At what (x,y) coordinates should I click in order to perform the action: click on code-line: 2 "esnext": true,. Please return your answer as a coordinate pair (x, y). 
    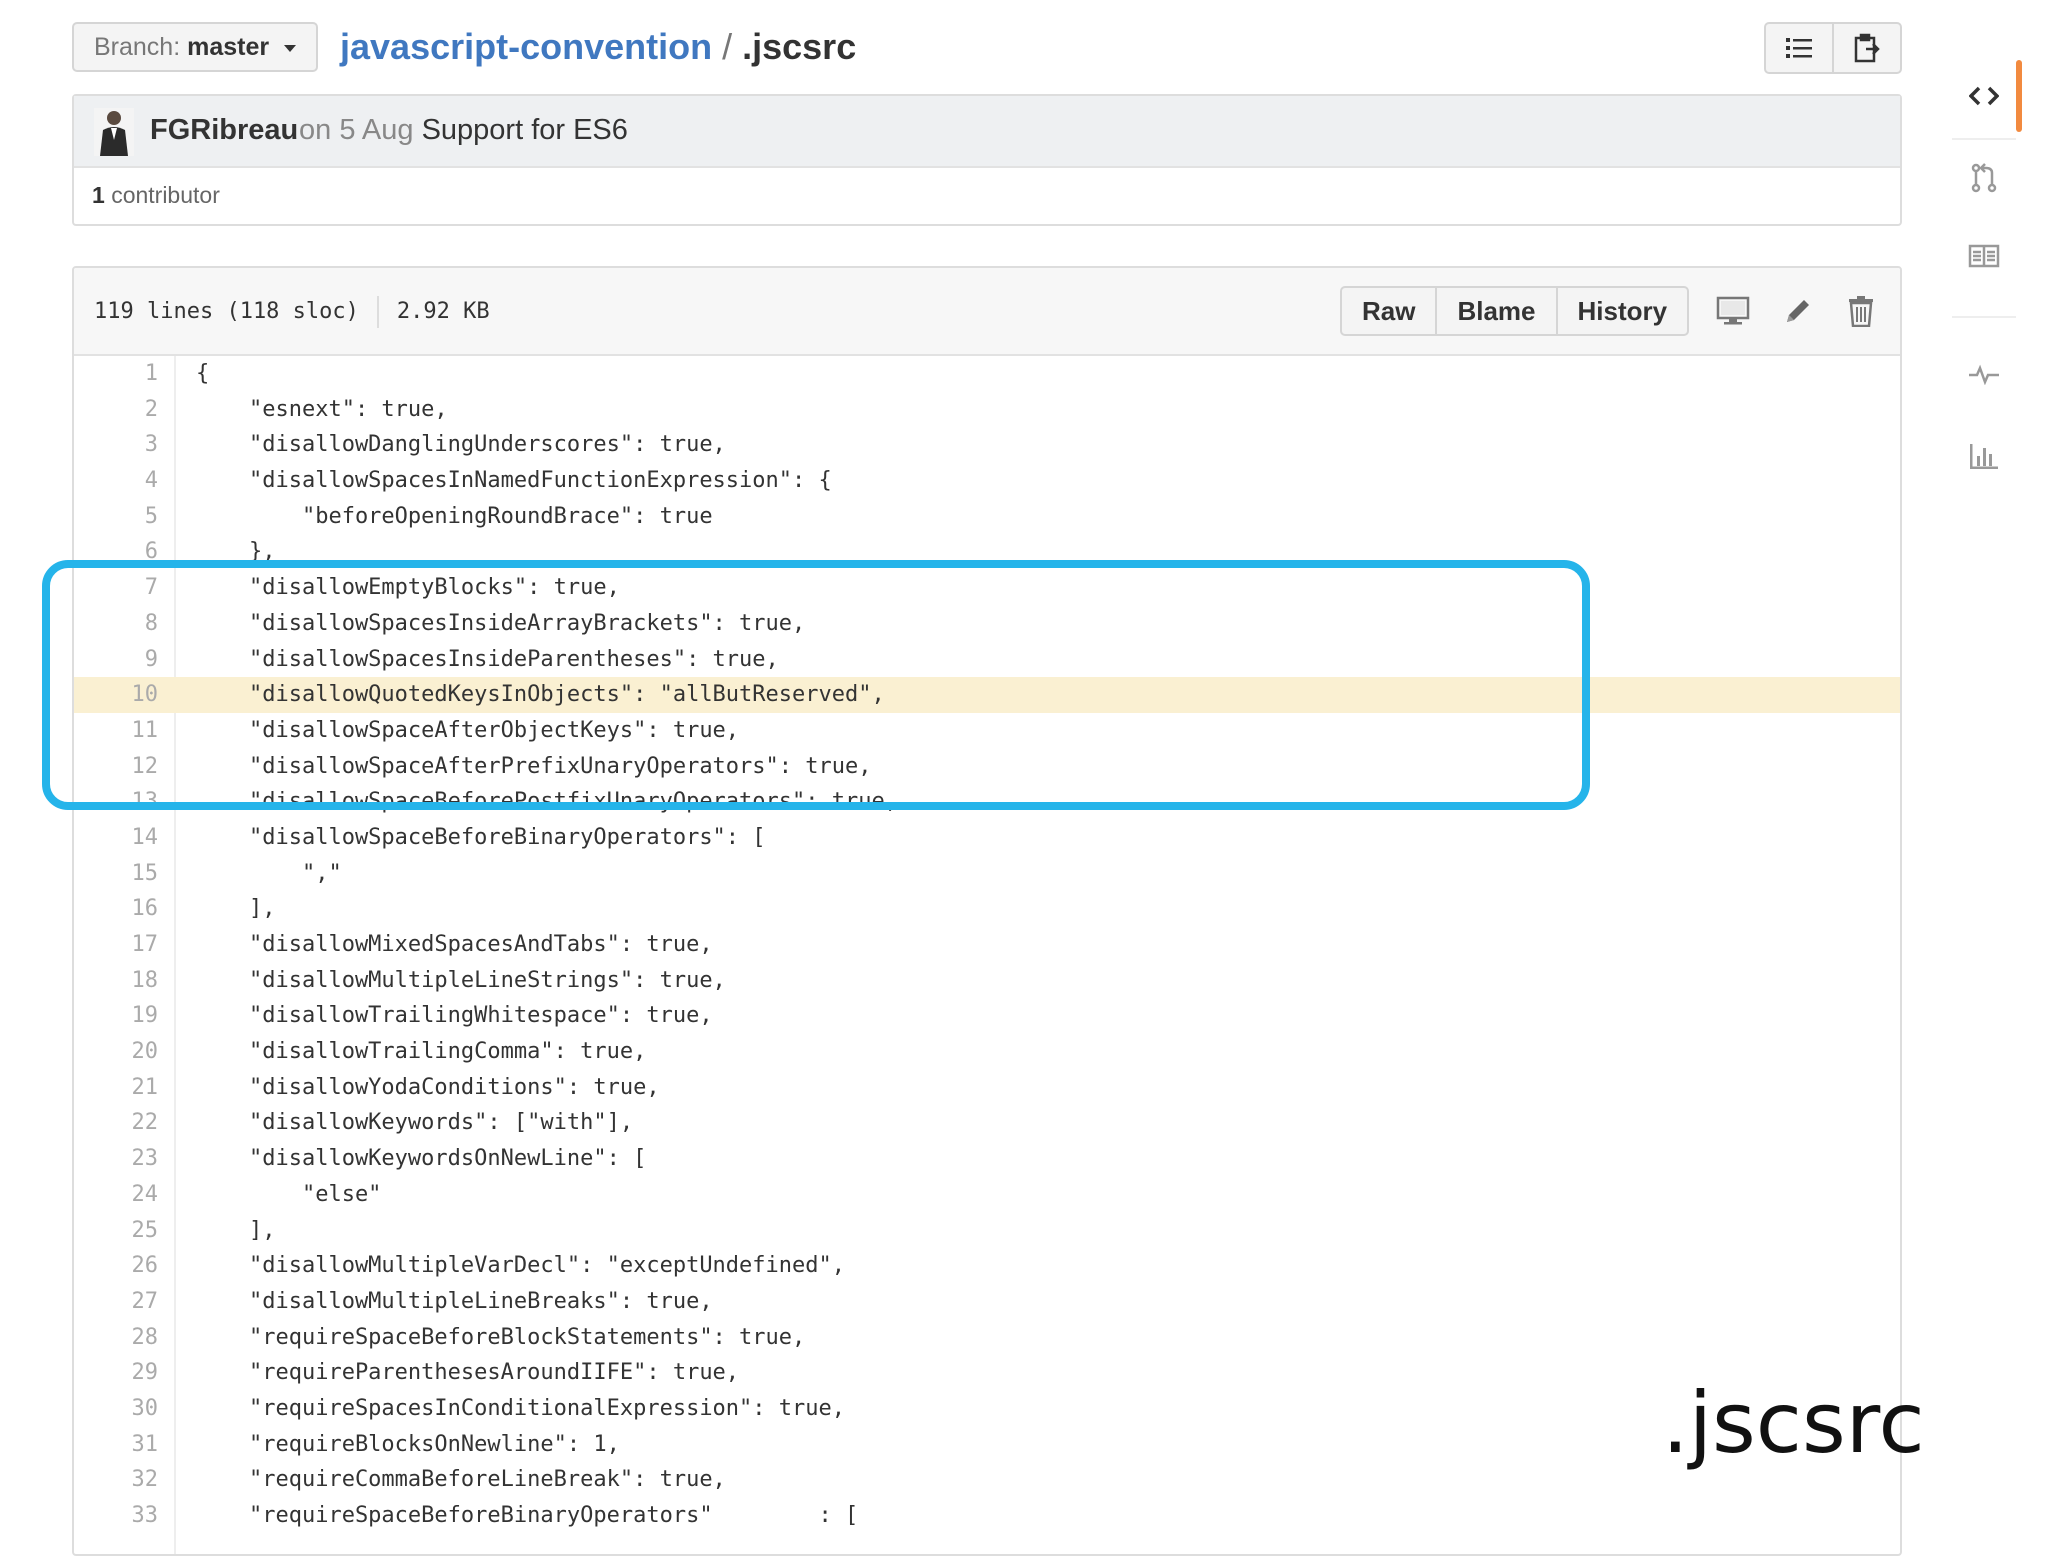
    Looking at the image, I should click on (987, 410).